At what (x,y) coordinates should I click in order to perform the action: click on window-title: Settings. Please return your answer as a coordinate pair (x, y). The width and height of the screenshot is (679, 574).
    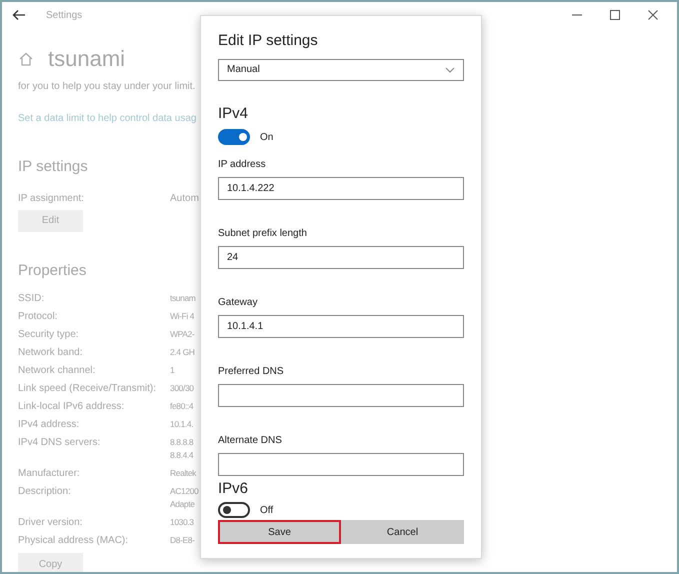
    Looking at the image, I should click on (64, 15).